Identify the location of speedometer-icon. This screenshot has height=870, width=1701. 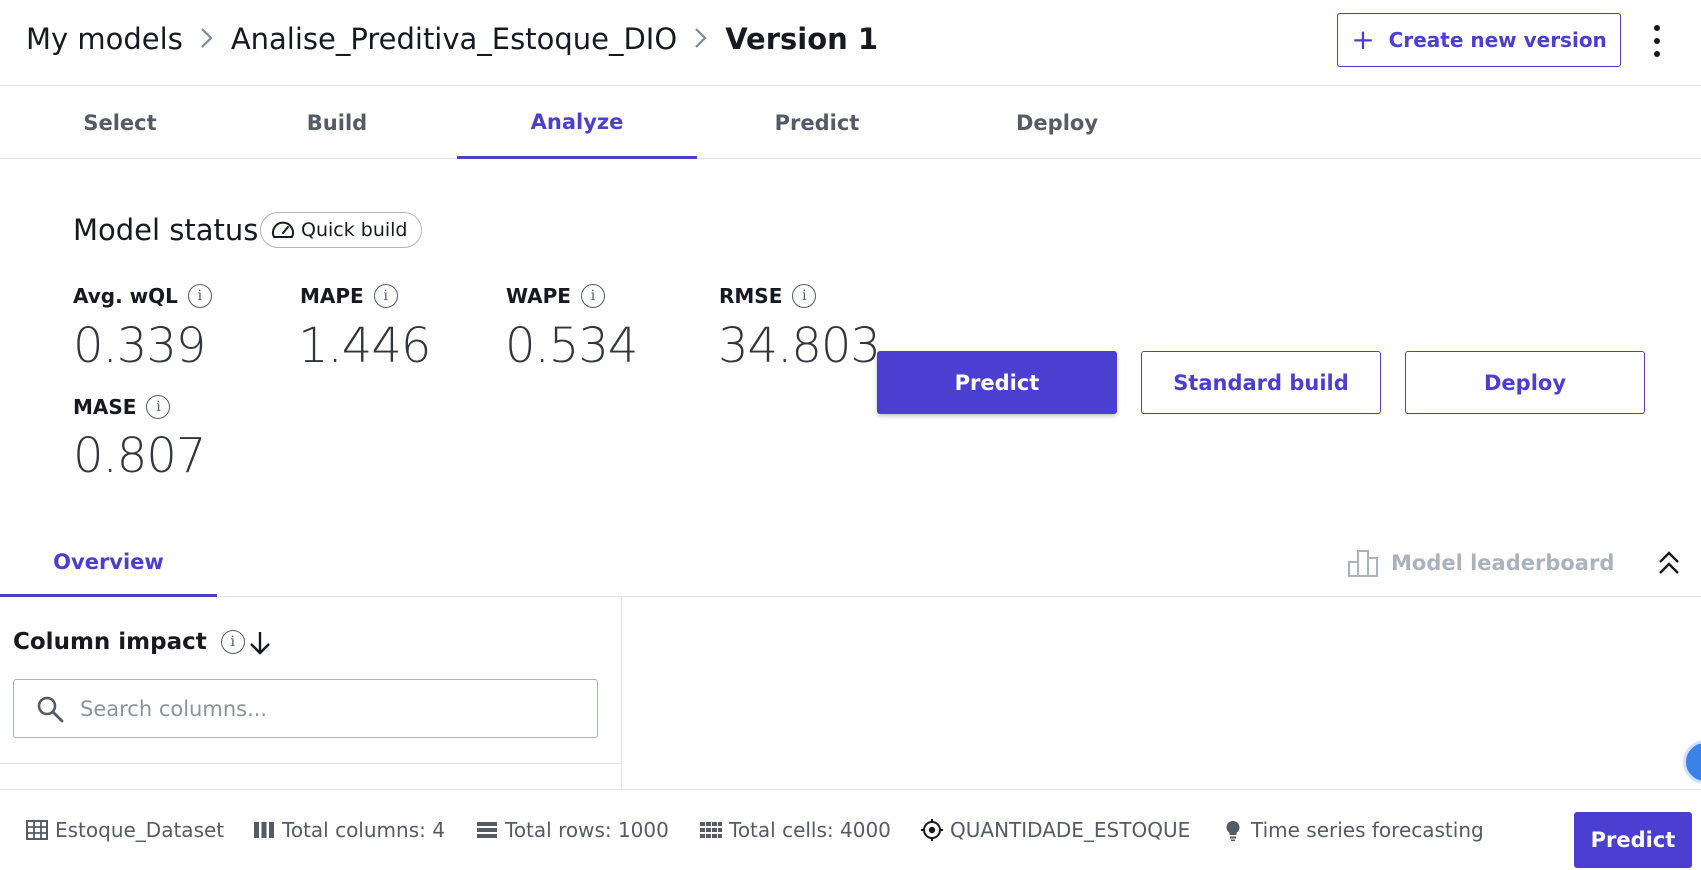
(283, 229).